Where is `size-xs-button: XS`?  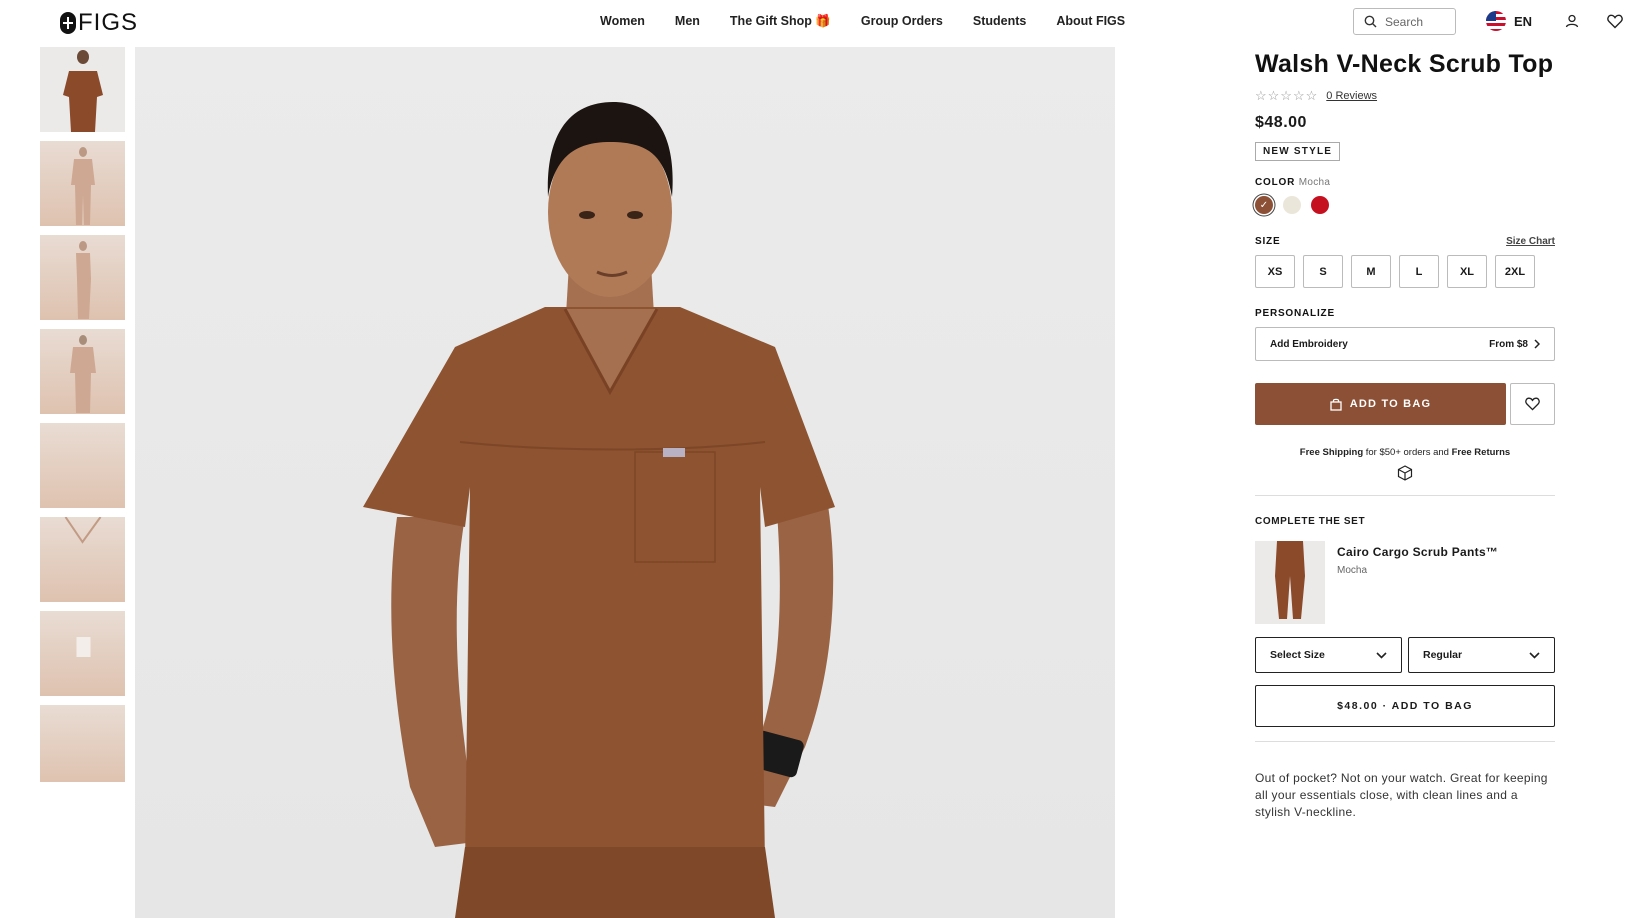
size-xs-button: XS is located at coordinates (1275, 271).